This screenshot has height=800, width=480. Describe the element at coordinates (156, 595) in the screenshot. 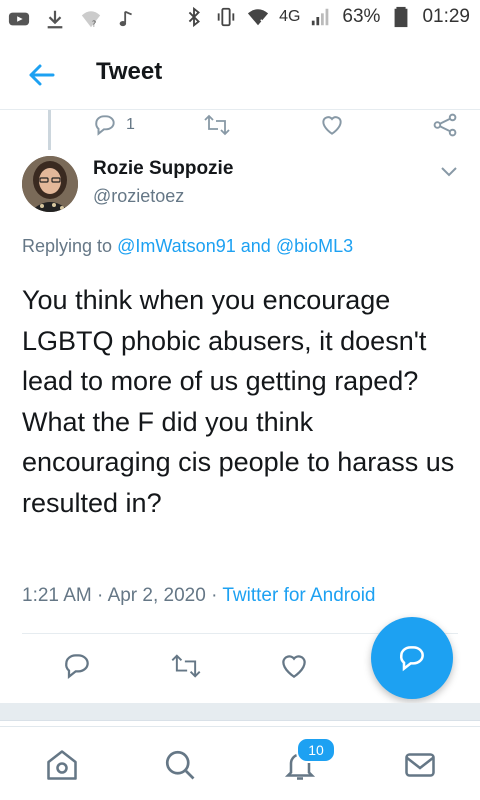

I see `tweet-date: Apr 2, 2020` at that location.